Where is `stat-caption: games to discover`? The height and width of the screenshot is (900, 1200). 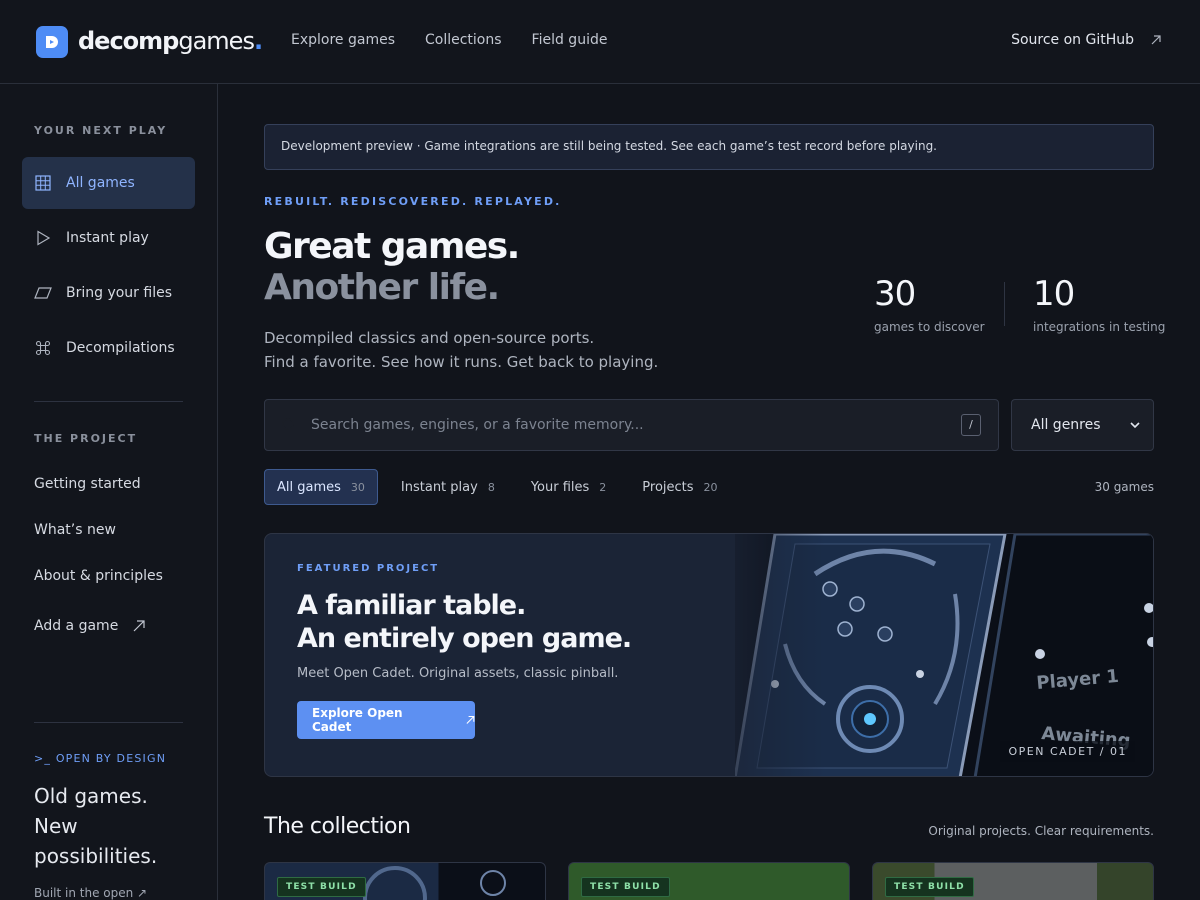
stat-caption: games to discover is located at coordinates (929, 327).